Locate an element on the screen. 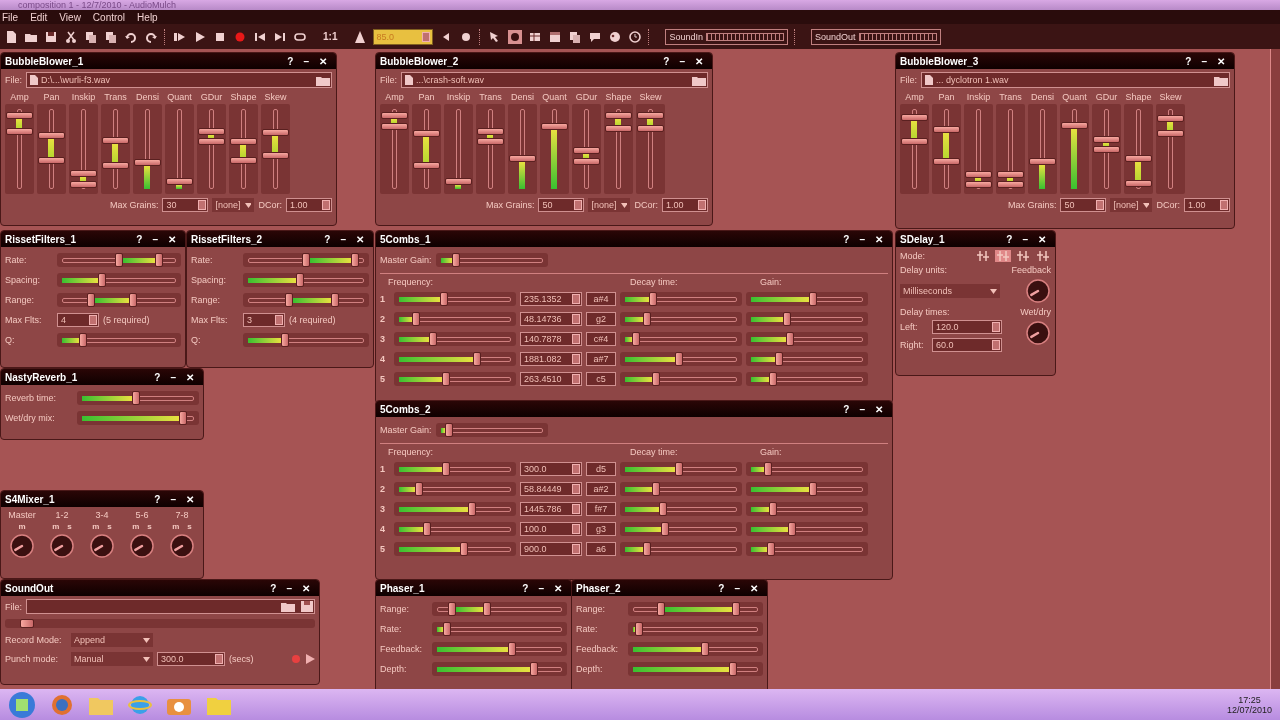 The height and width of the screenshot is (720, 1280). number-field: 140.7878 is located at coordinates (551, 338).